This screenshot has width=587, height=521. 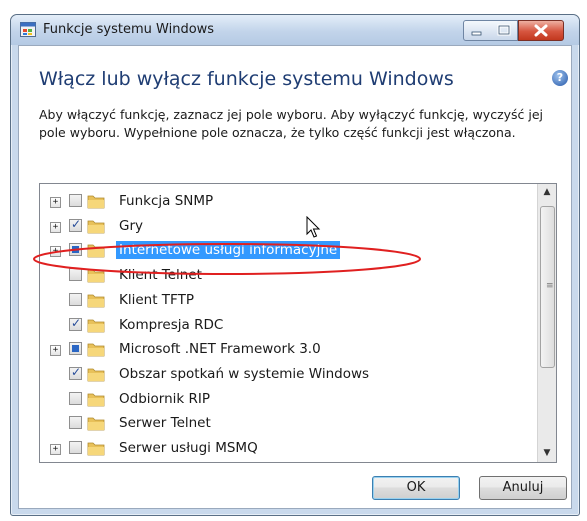 What do you see at coordinates (523, 488) in the screenshot?
I see `cancel-button: Anuluj` at bounding box center [523, 488].